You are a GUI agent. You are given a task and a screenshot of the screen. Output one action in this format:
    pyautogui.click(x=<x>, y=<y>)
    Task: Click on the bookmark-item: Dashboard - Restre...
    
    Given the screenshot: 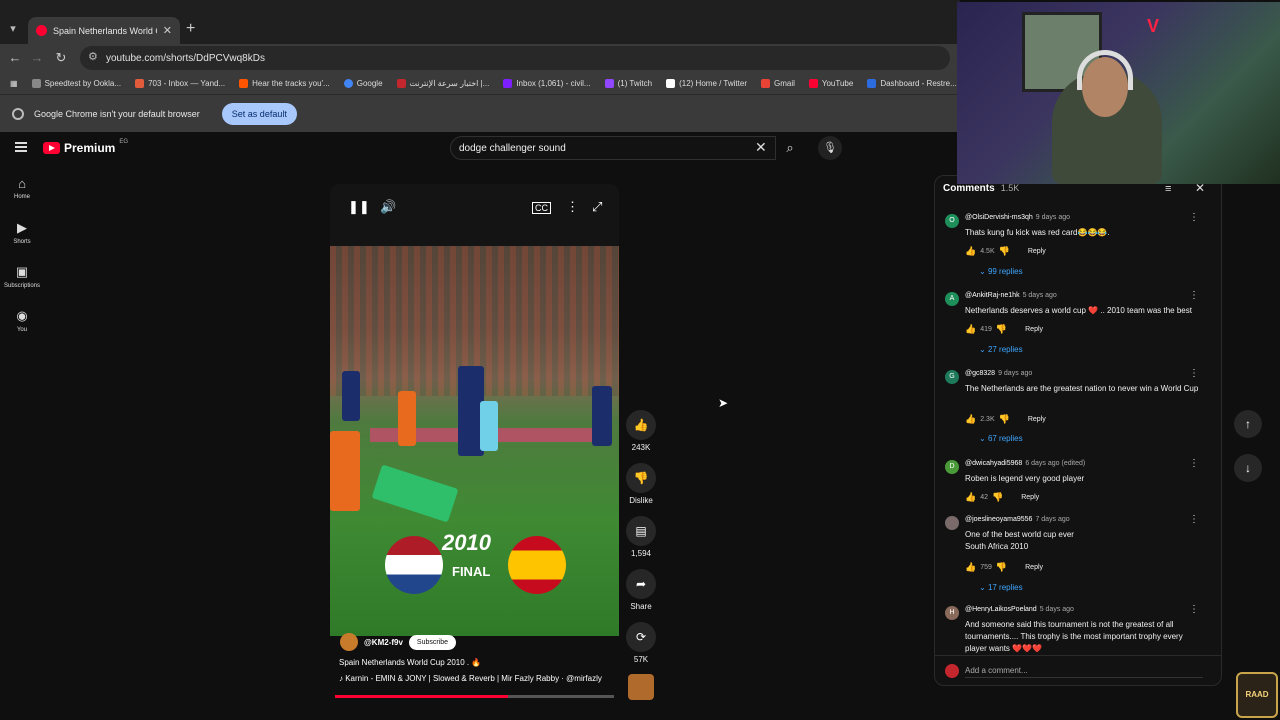 What is the action you would take?
    pyautogui.click(x=912, y=83)
    